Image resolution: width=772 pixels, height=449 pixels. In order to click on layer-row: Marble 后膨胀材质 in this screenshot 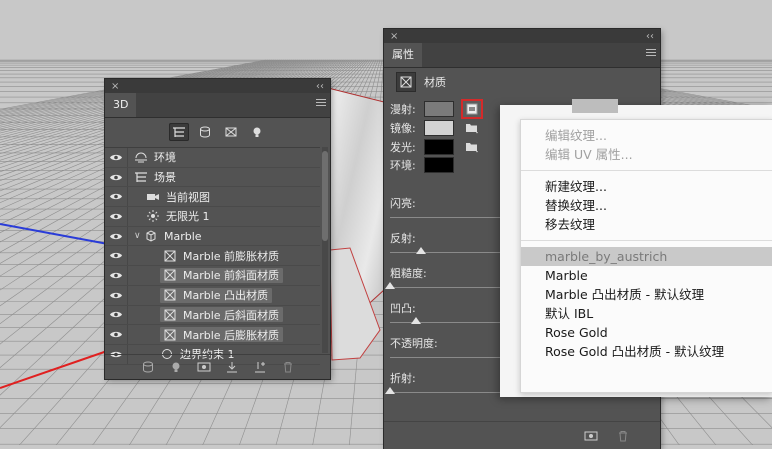, I will do `click(212, 335)`.